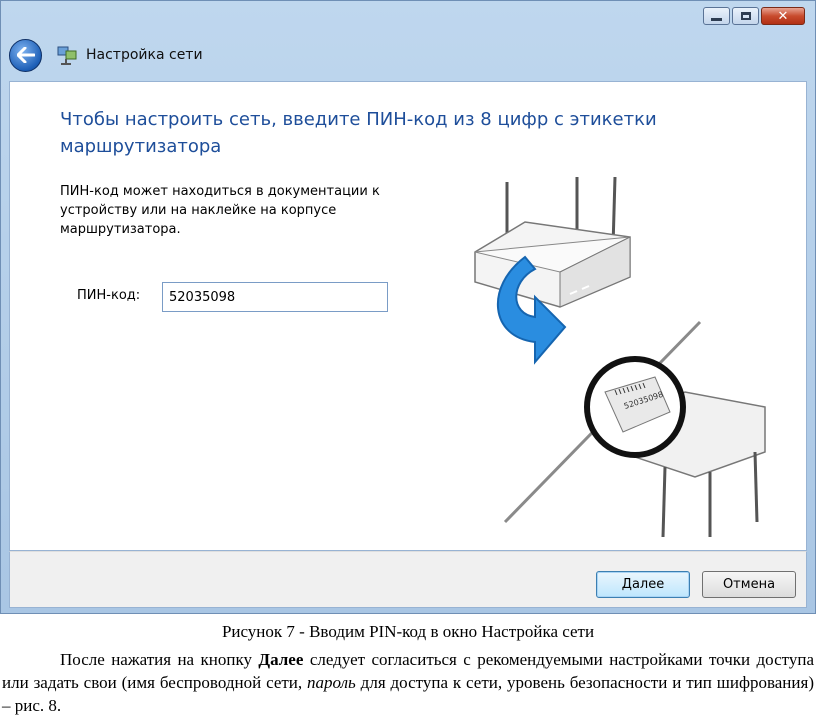 This screenshot has width=816, height=718. Describe the element at coordinates (408, 579) in the screenshot. I see `button-bar: Далее Отмена` at that location.